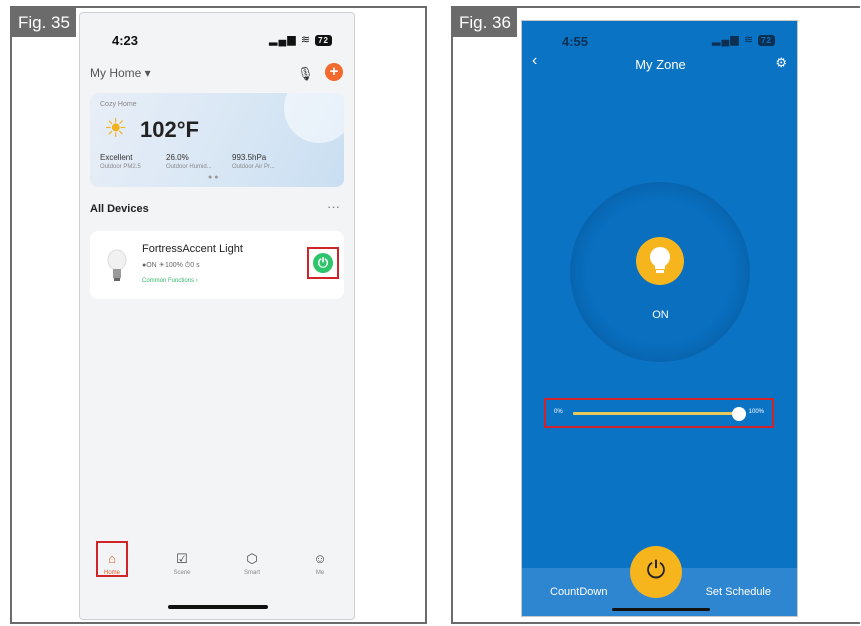  What do you see at coordinates (251, 573) in the screenshot?
I see `tab-label: Smart` at bounding box center [251, 573].